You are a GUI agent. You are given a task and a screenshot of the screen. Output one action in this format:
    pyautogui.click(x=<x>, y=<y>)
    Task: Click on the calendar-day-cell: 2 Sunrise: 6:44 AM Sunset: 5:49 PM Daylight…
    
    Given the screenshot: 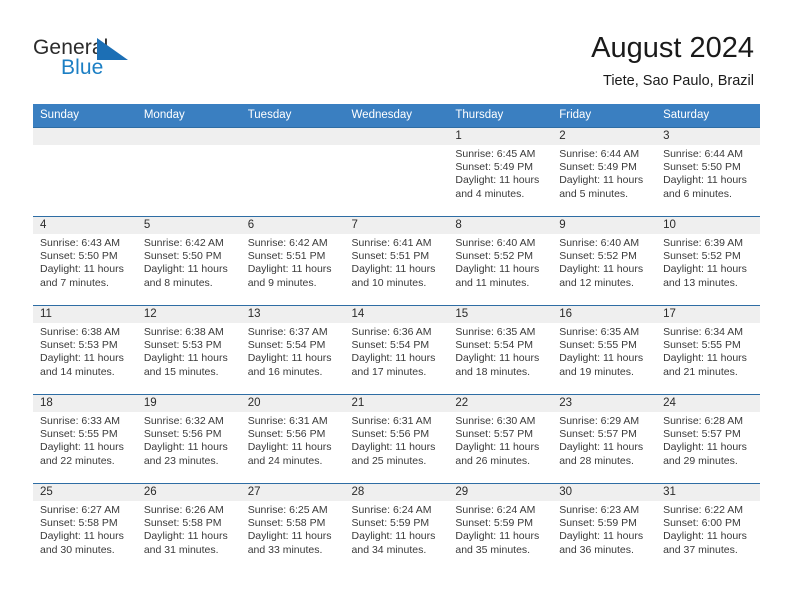 What is the action you would take?
    pyautogui.click(x=604, y=172)
    